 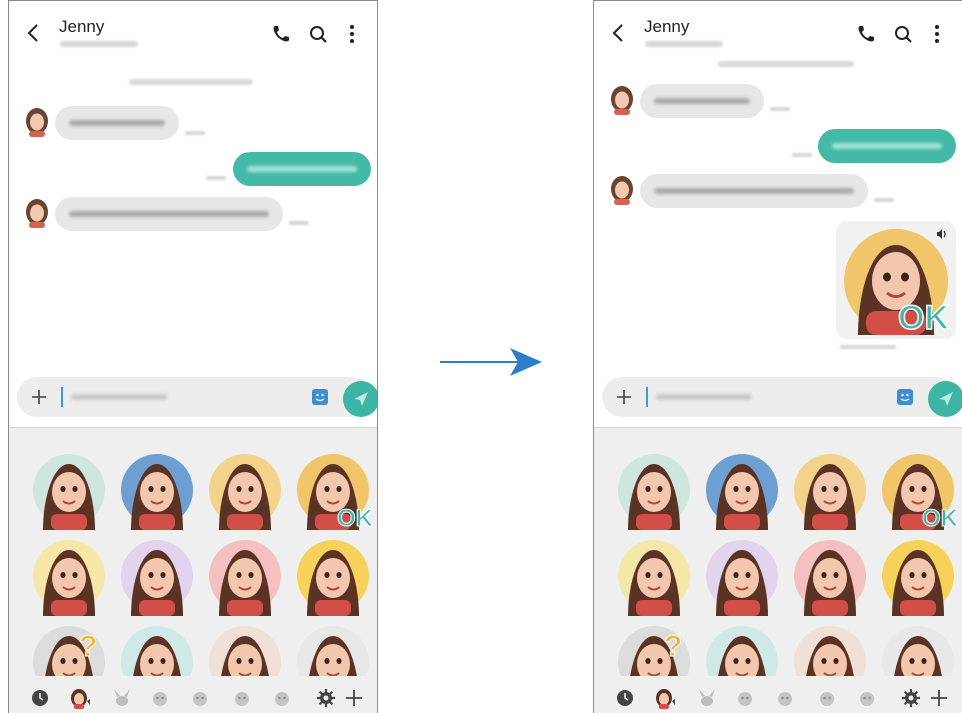 I want to click on volume-icon, so click(x=942, y=234).